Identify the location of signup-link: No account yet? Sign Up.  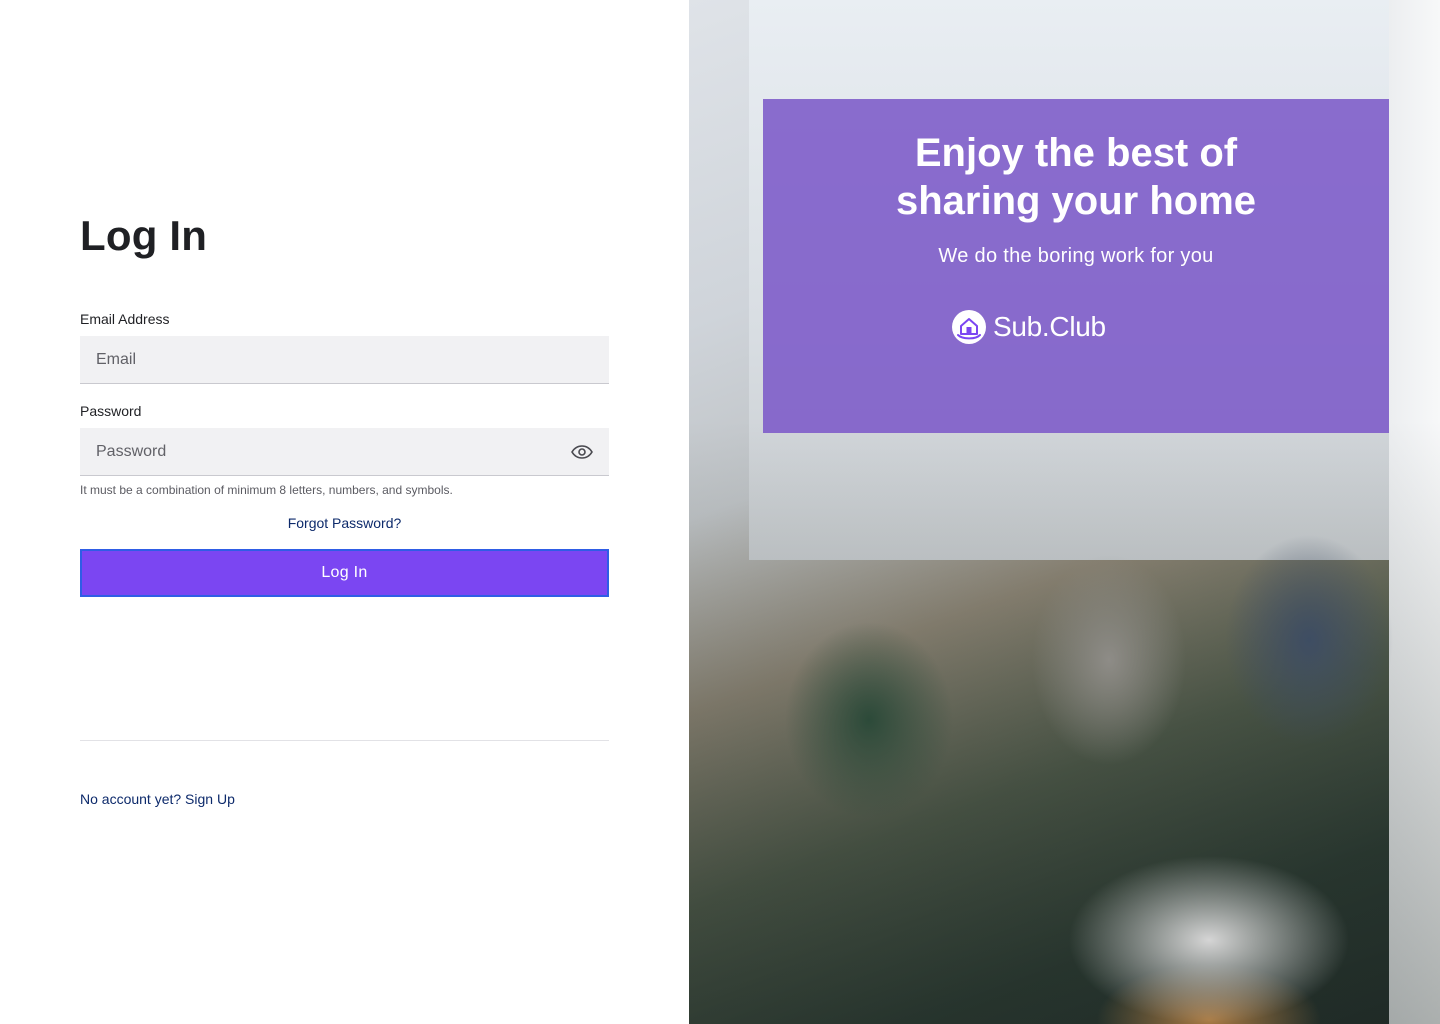
(157, 799).